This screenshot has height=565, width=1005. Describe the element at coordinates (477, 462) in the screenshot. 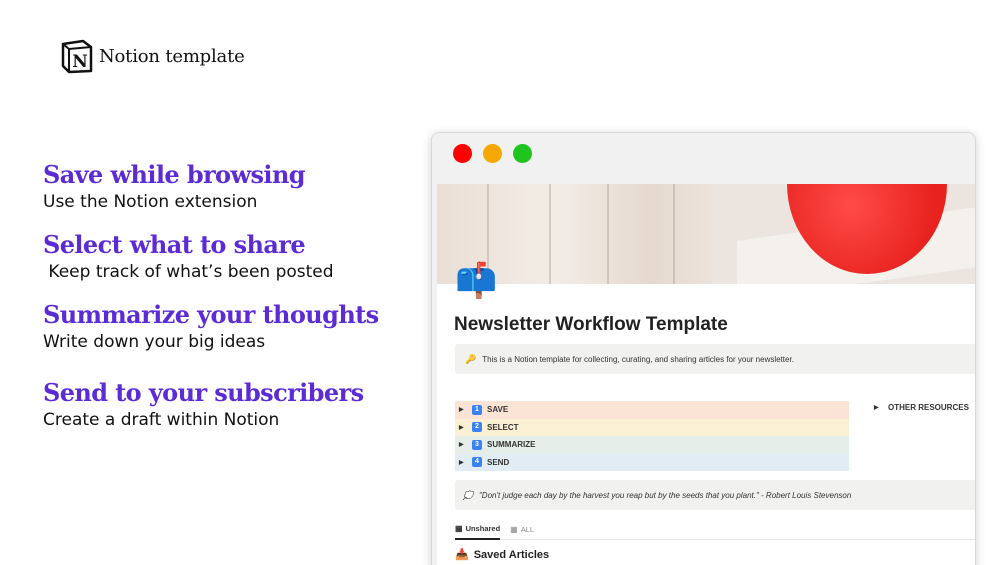

I see `number-badge: 4` at that location.